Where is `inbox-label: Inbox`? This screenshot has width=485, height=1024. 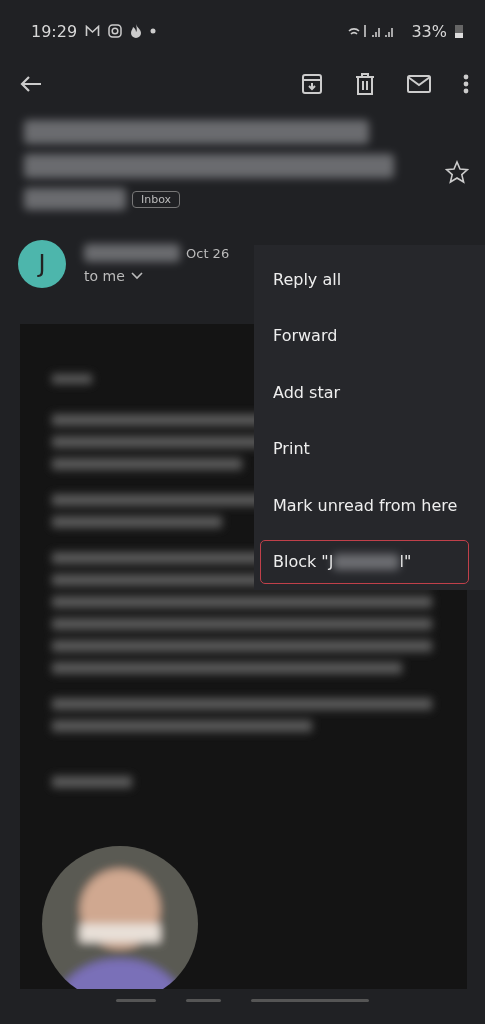
inbox-label: Inbox is located at coordinates (156, 199).